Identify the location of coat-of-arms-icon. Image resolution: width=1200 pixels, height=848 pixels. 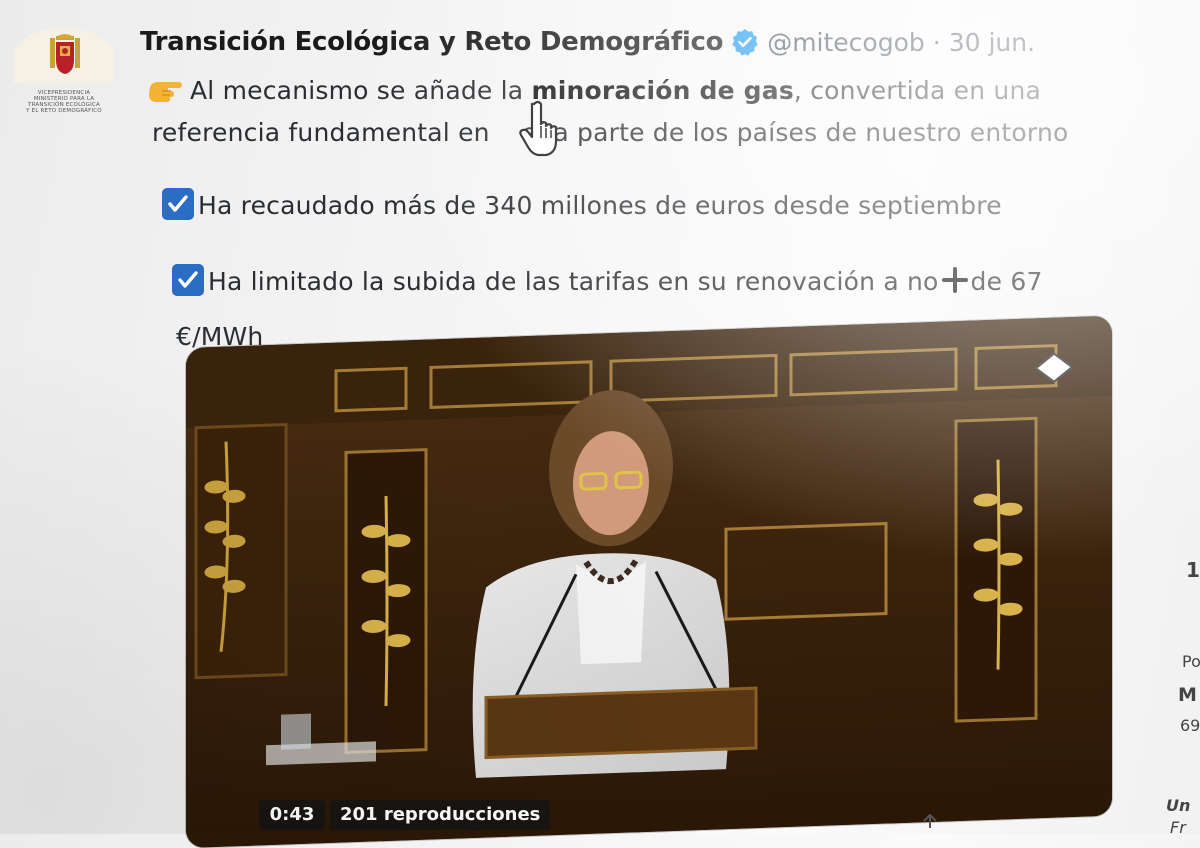
(65, 54).